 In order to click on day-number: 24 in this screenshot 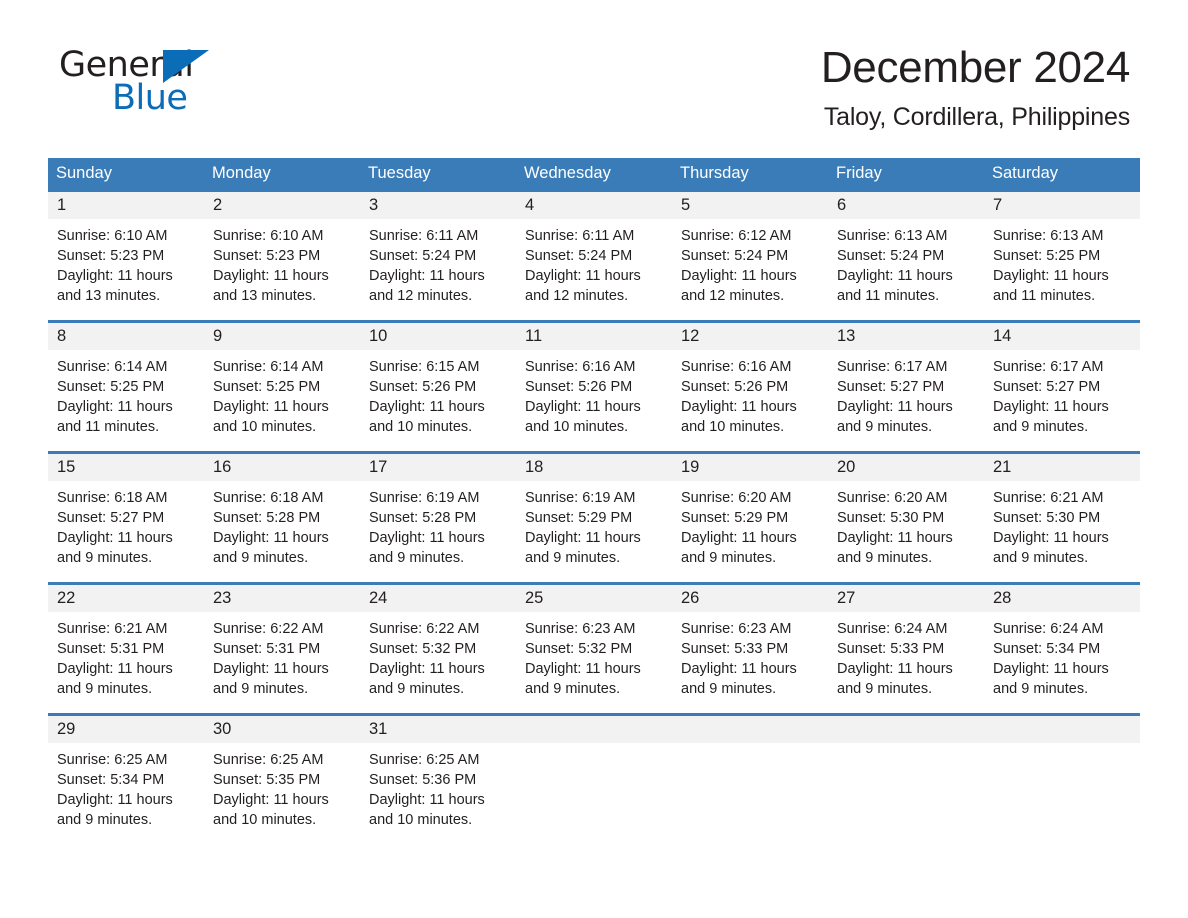, I will do `click(438, 598)`.